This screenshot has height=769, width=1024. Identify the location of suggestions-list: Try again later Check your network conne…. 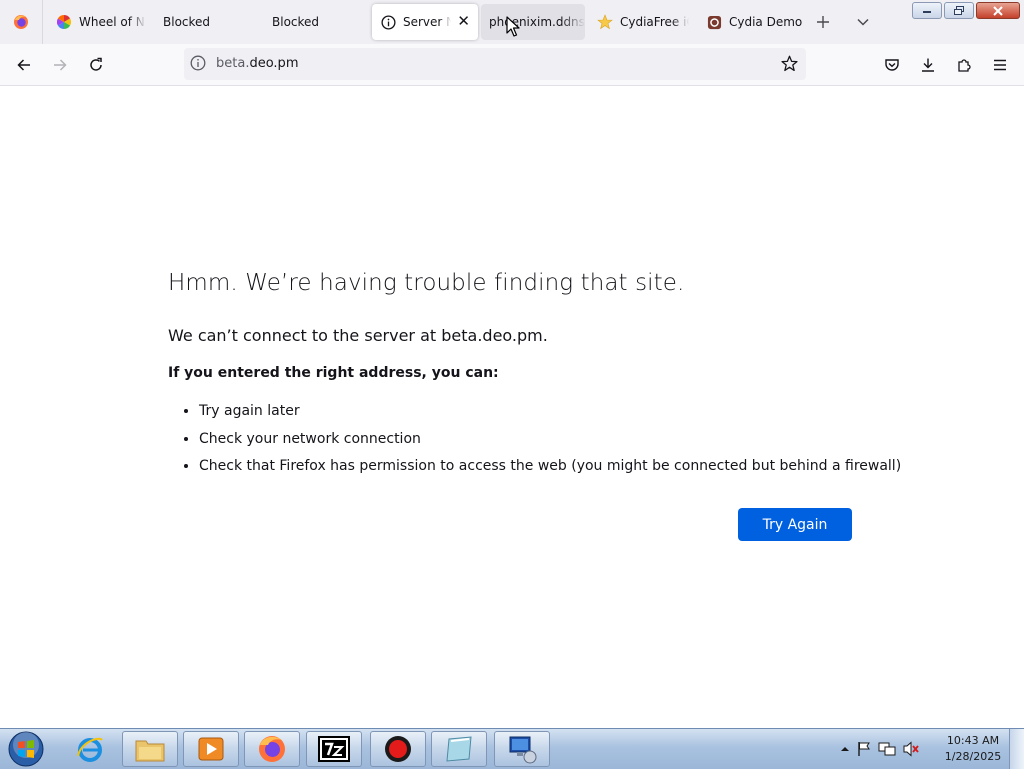
(534, 439).